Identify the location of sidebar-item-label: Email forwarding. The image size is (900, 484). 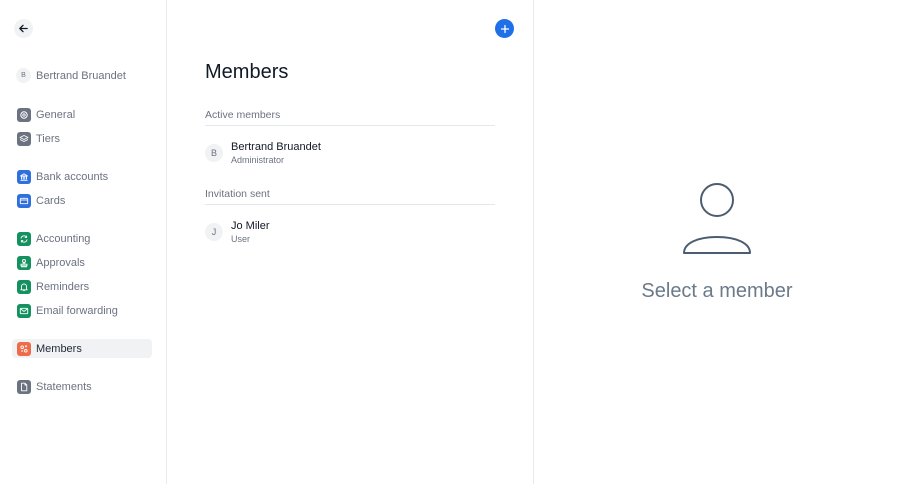
(77, 310).